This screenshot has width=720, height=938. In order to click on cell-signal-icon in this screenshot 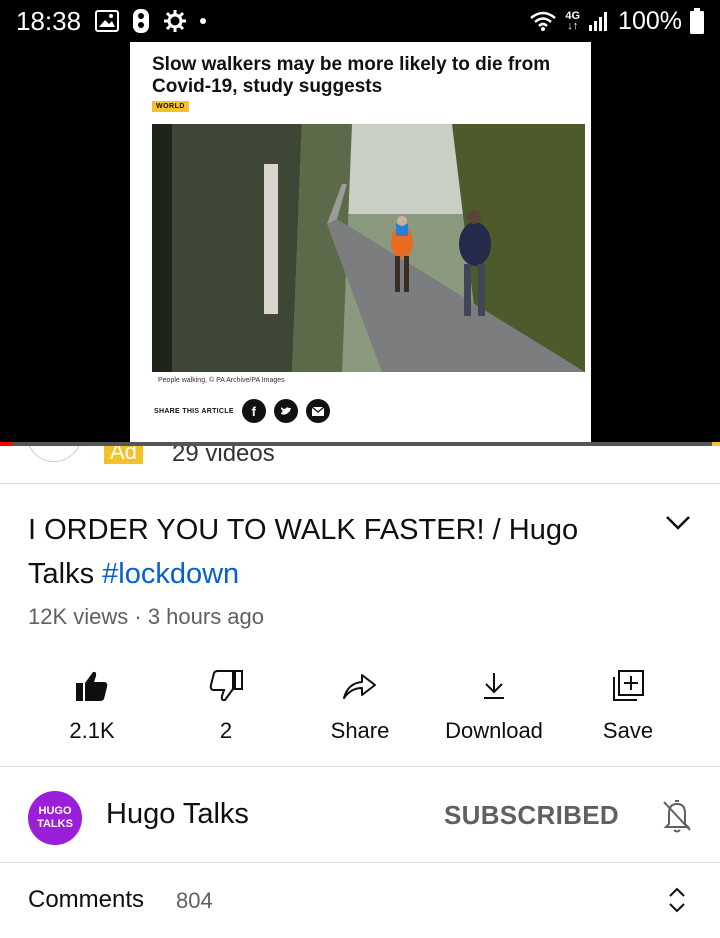, I will do `click(599, 21)`.